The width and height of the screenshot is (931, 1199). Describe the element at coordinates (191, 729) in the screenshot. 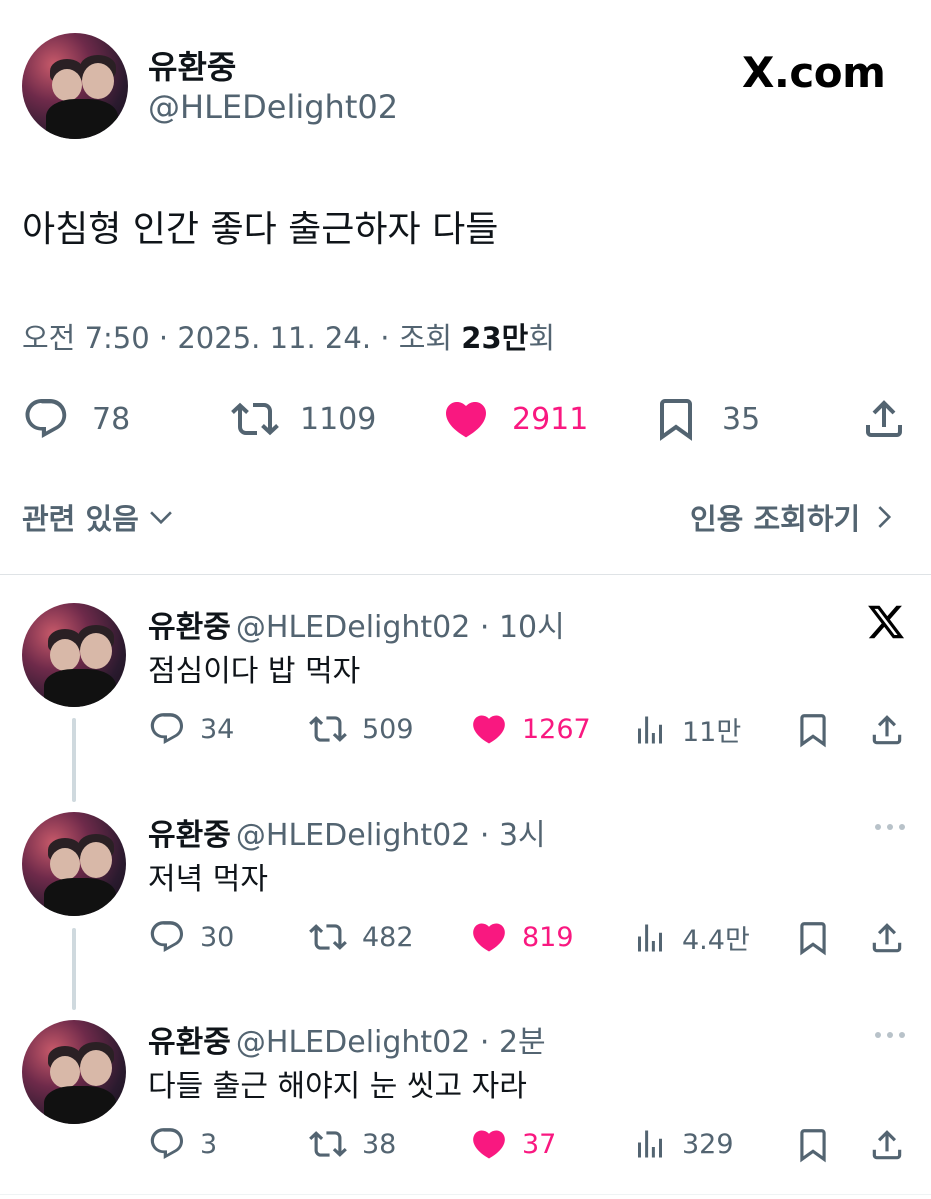

I see `reply-reply-button: 34` at that location.